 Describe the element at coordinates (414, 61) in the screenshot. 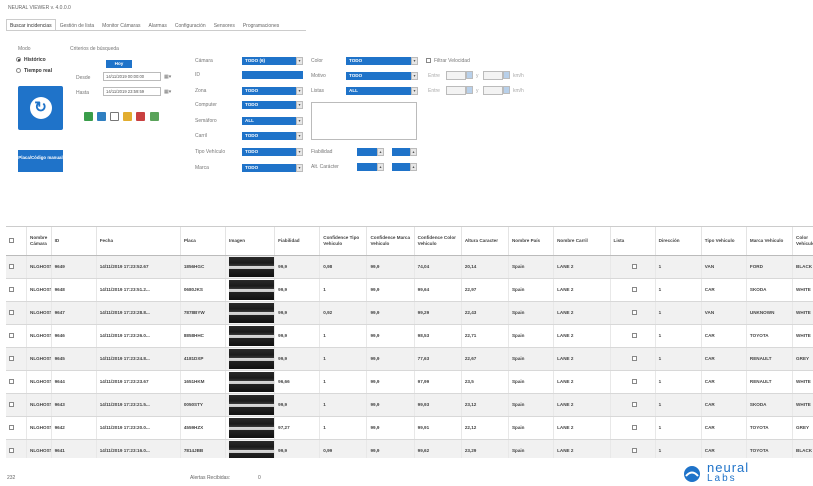

I see `color-dropdown-icon: ▾` at that location.